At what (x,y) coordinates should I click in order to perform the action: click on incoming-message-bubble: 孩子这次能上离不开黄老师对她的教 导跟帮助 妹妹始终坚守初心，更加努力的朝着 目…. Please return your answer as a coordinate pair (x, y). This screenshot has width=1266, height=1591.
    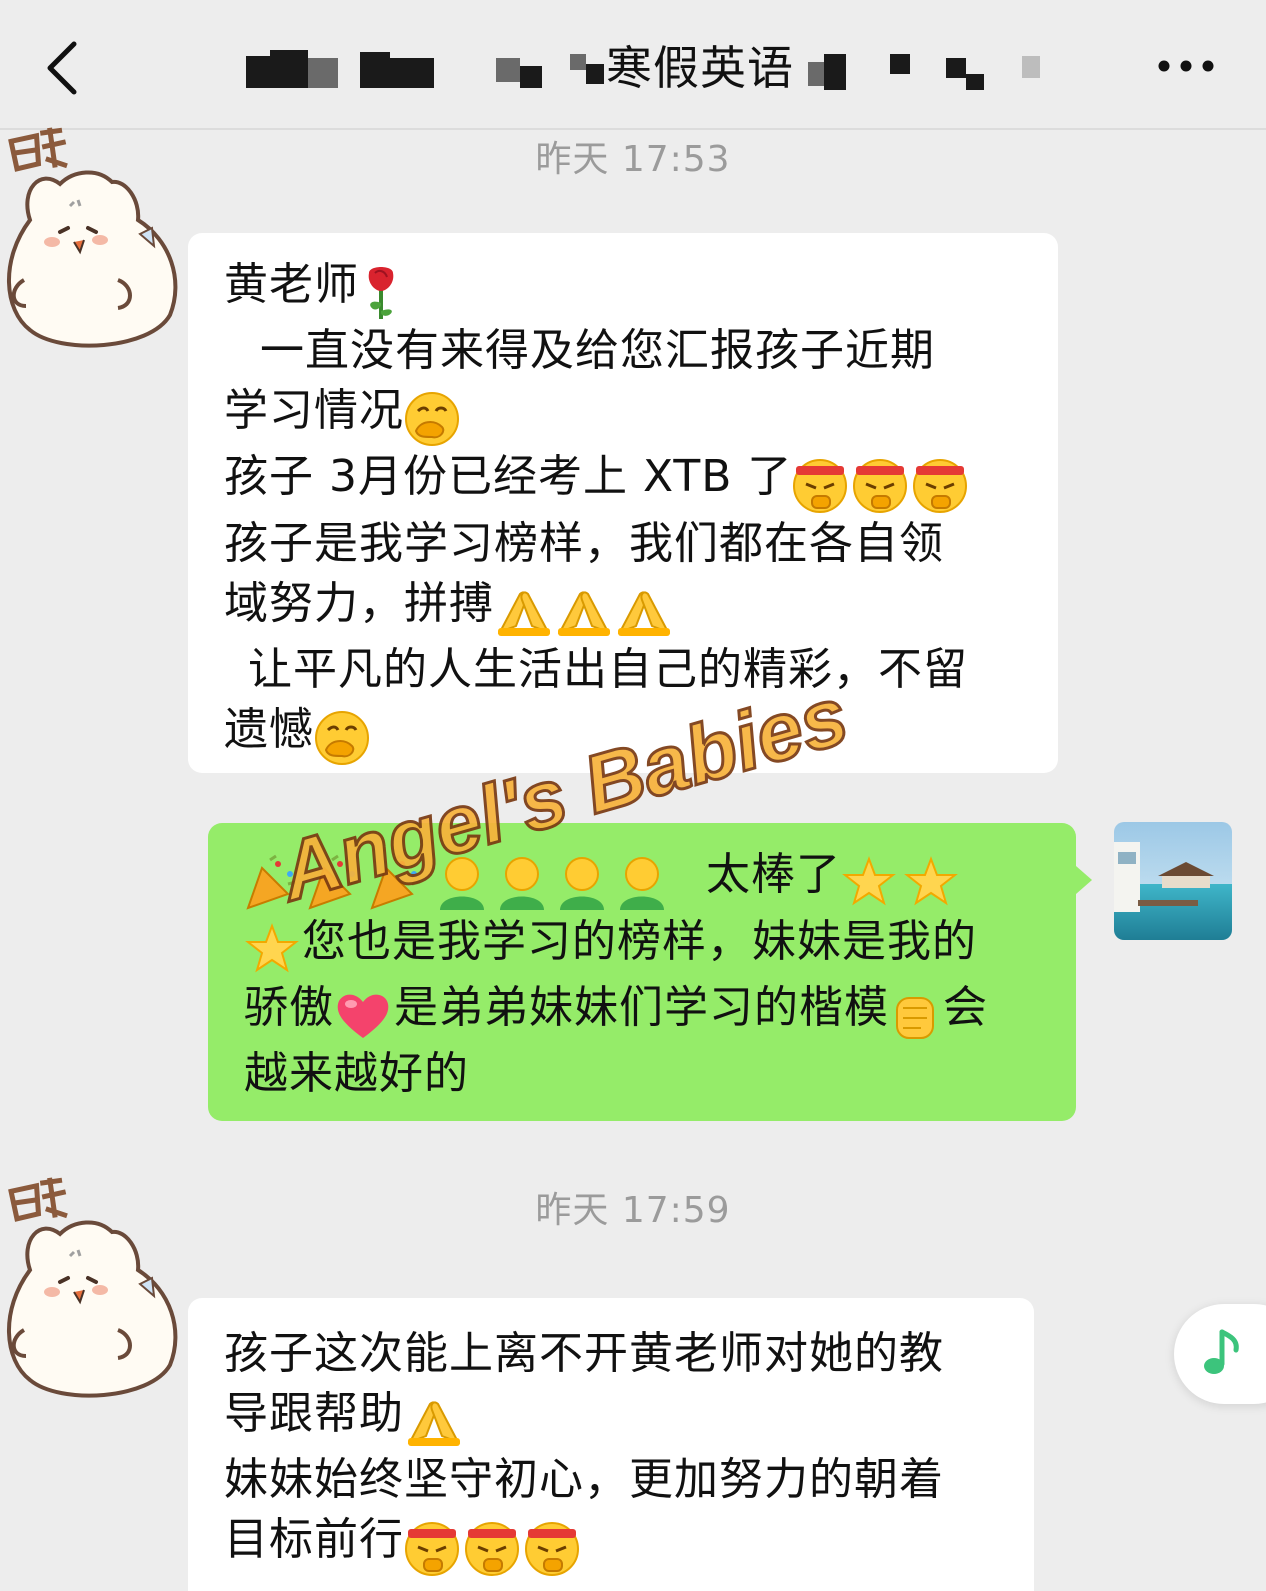
    Looking at the image, I should click on (611, 1444).